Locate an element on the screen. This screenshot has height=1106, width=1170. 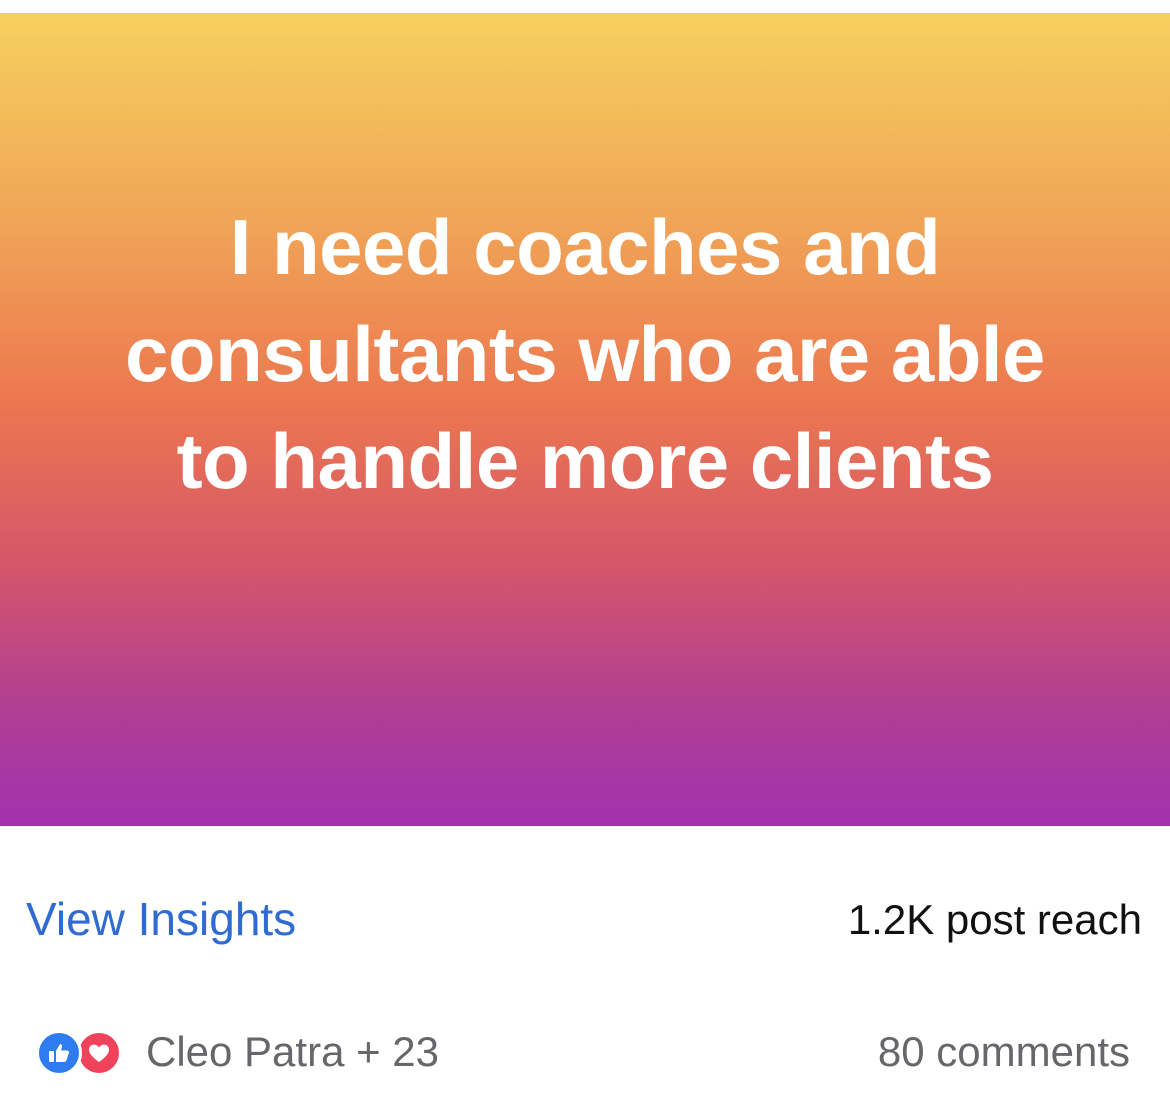
thumbs-up-glyph is located at coordinates (59, 1053).